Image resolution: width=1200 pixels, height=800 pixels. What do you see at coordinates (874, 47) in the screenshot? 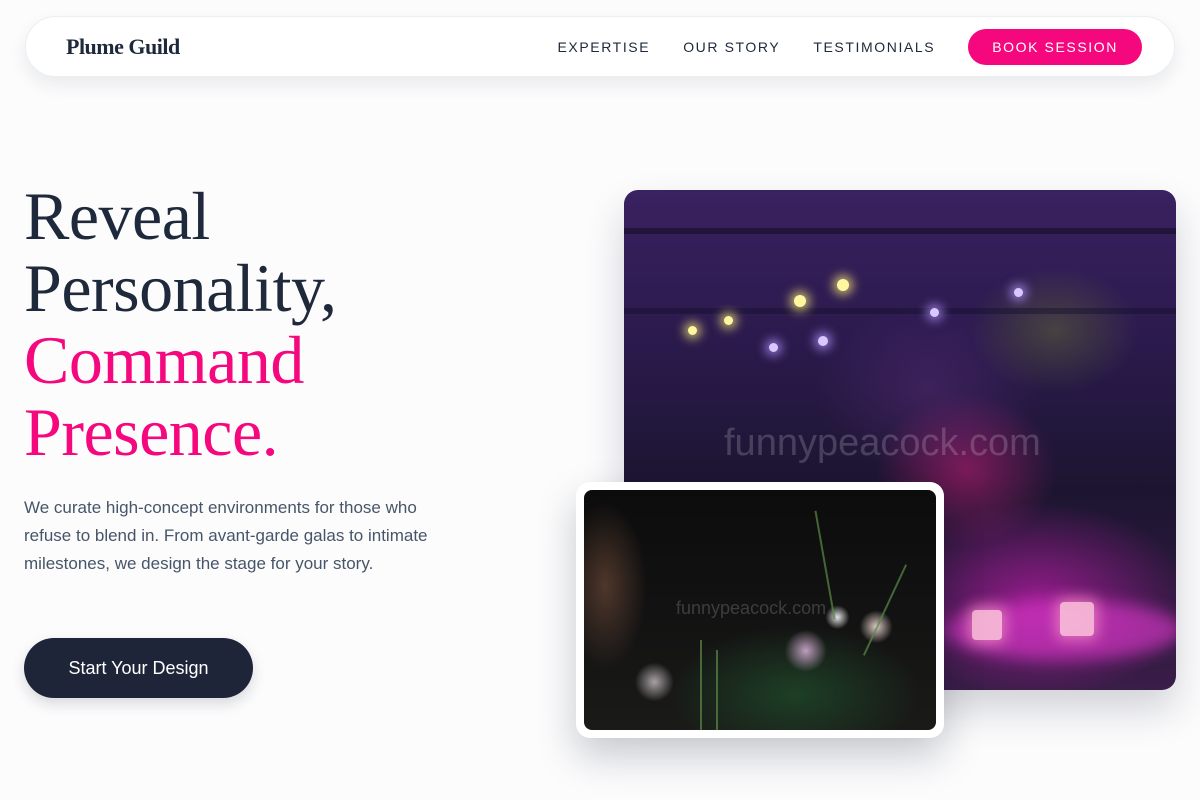
I see `nav-link-testimonials: TESTIMONIALS` at bounding box center [874, 47].